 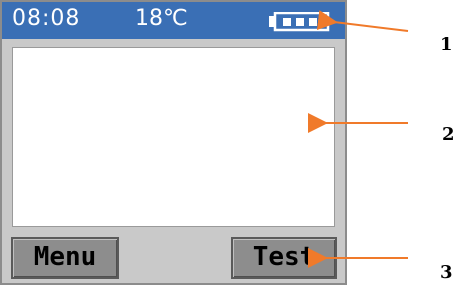 What do you see at coordinates (446, 44) in the screenshot?
I see `callout-label-1: 1` at bounding box center [446, 44].